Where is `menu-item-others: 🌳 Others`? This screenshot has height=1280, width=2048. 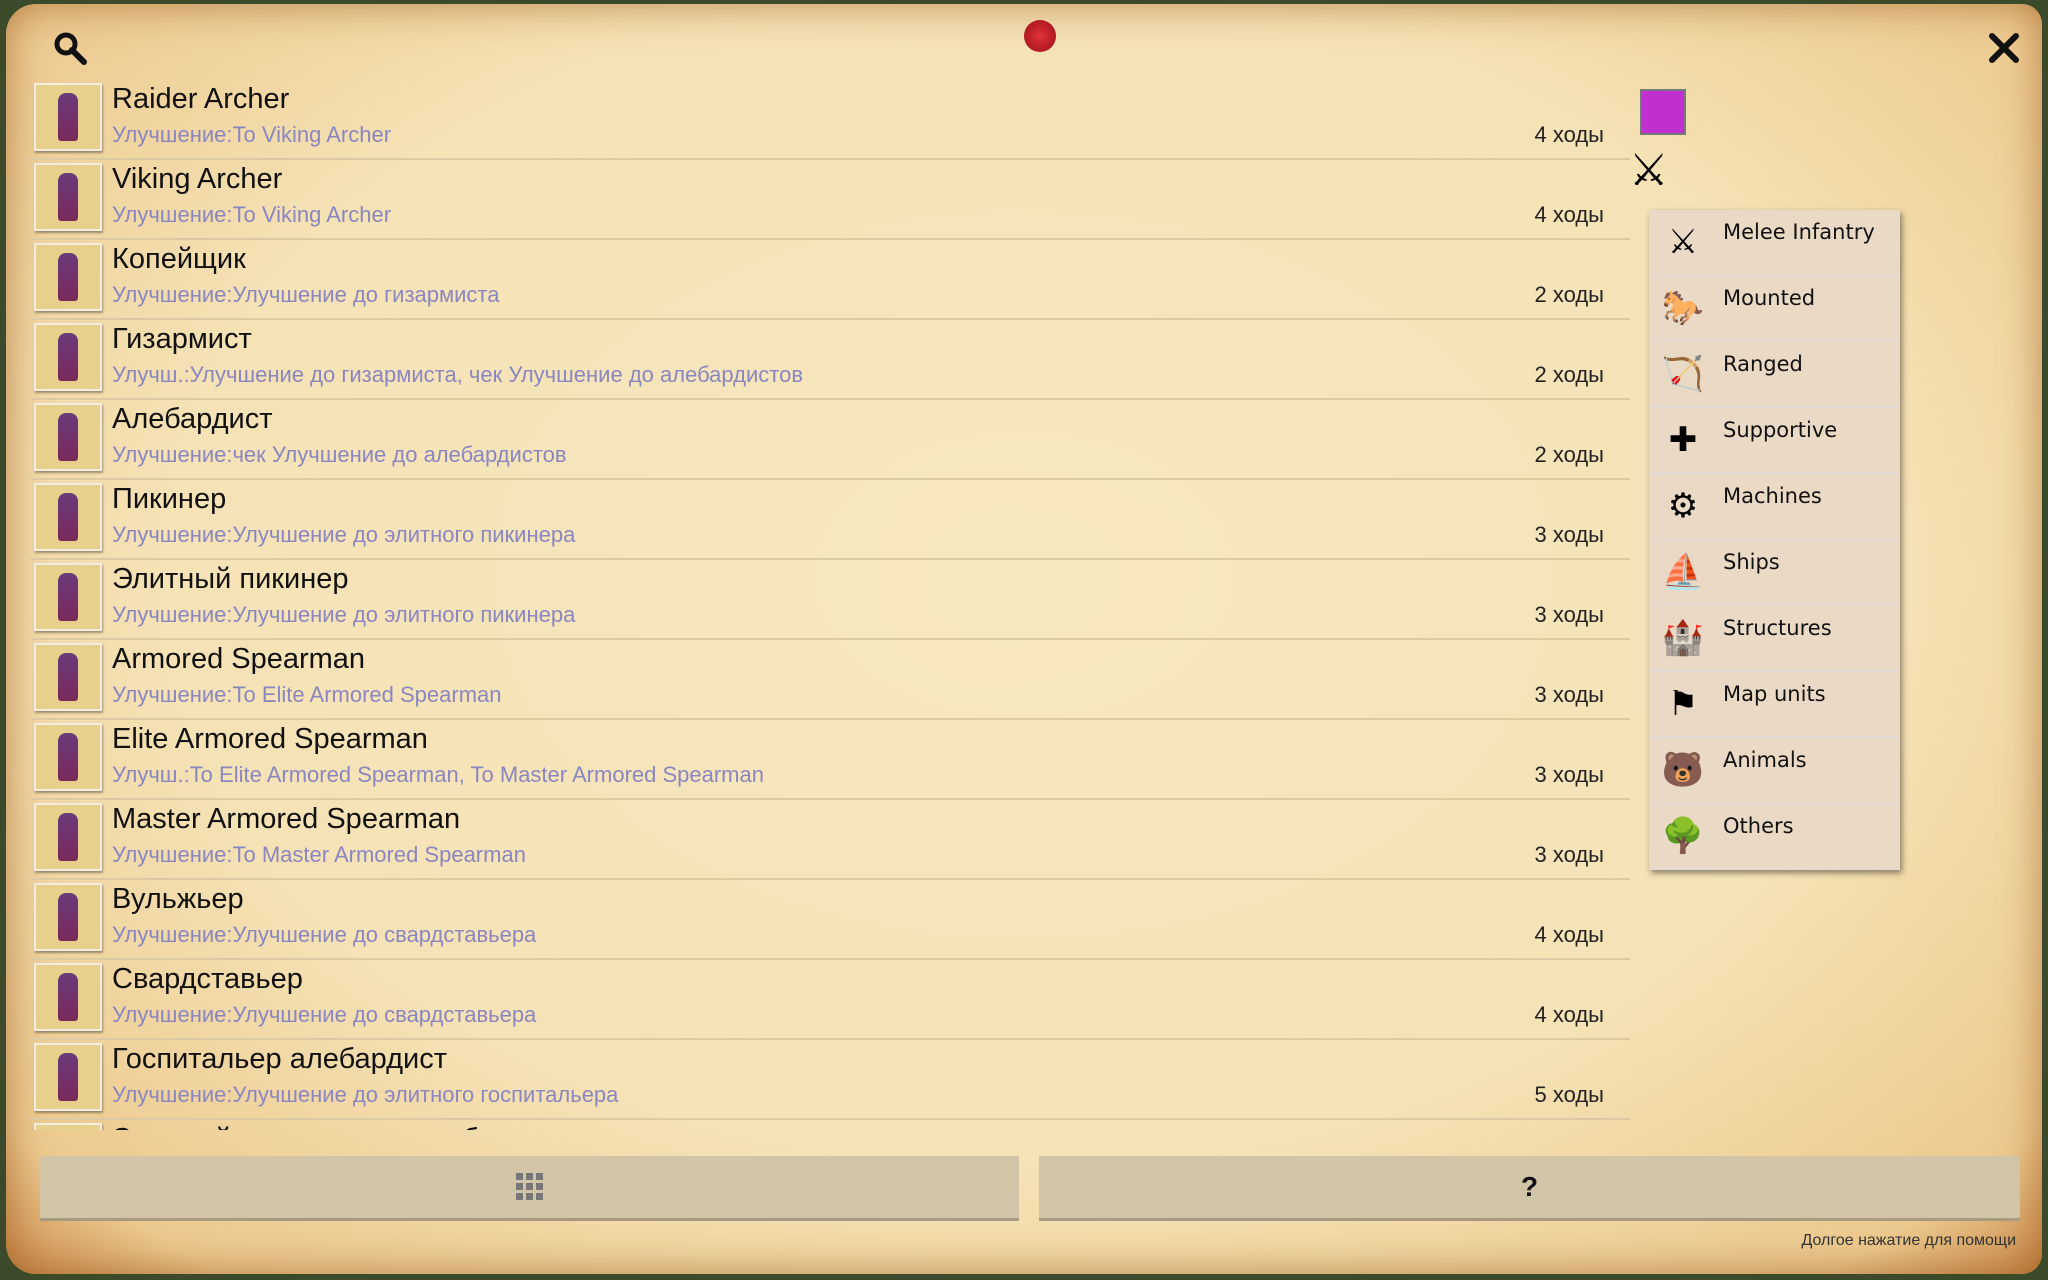
menu-item-others: 🌳 Others is located at coordinates (1774, 837).